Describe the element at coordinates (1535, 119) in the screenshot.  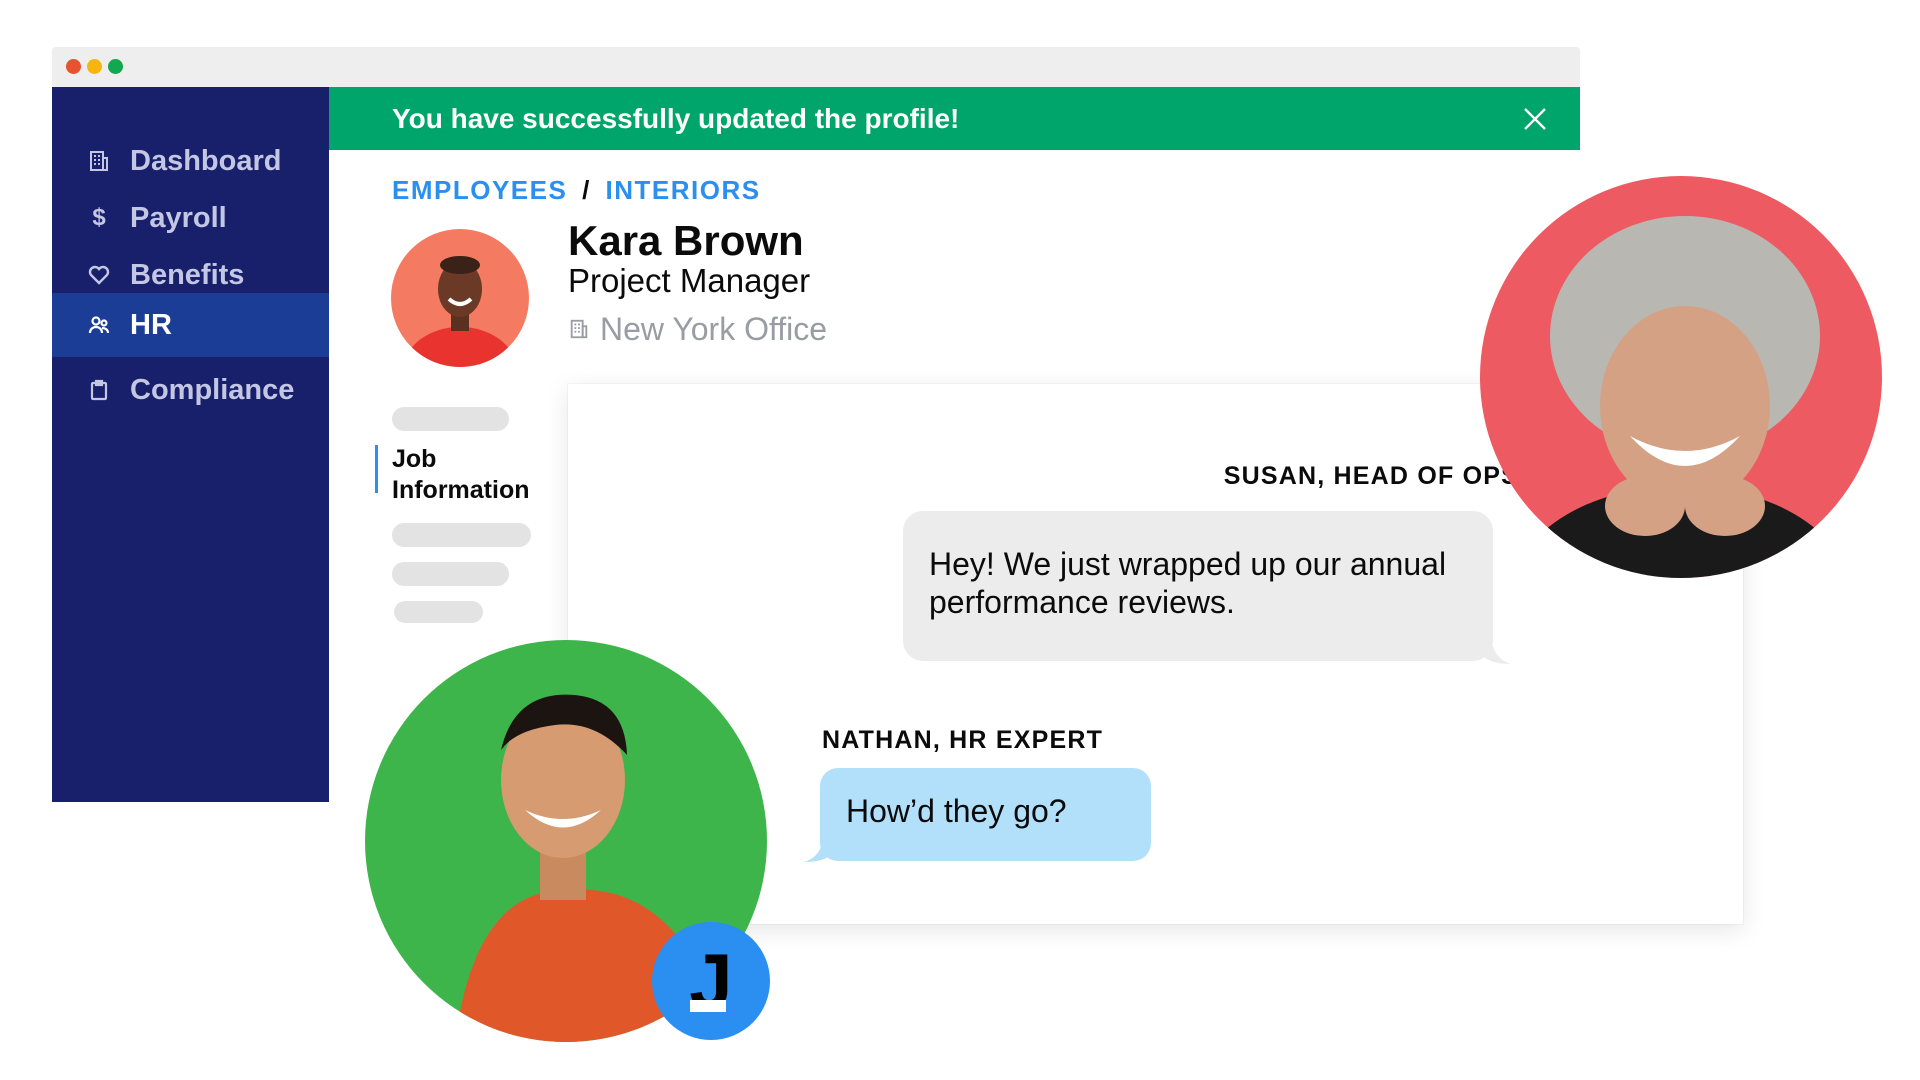
I see `close-icon` at that location.